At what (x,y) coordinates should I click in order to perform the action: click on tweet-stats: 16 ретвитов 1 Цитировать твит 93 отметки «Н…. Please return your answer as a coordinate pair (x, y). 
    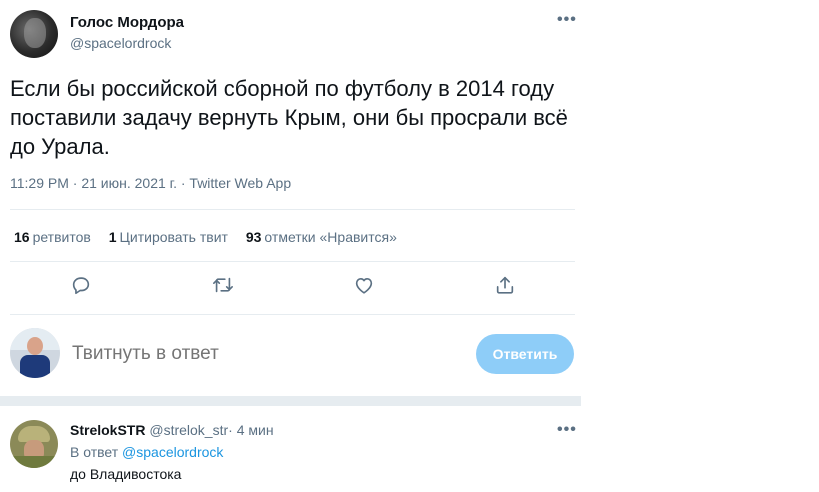
    Looking at the image, I should click on (212, 237).